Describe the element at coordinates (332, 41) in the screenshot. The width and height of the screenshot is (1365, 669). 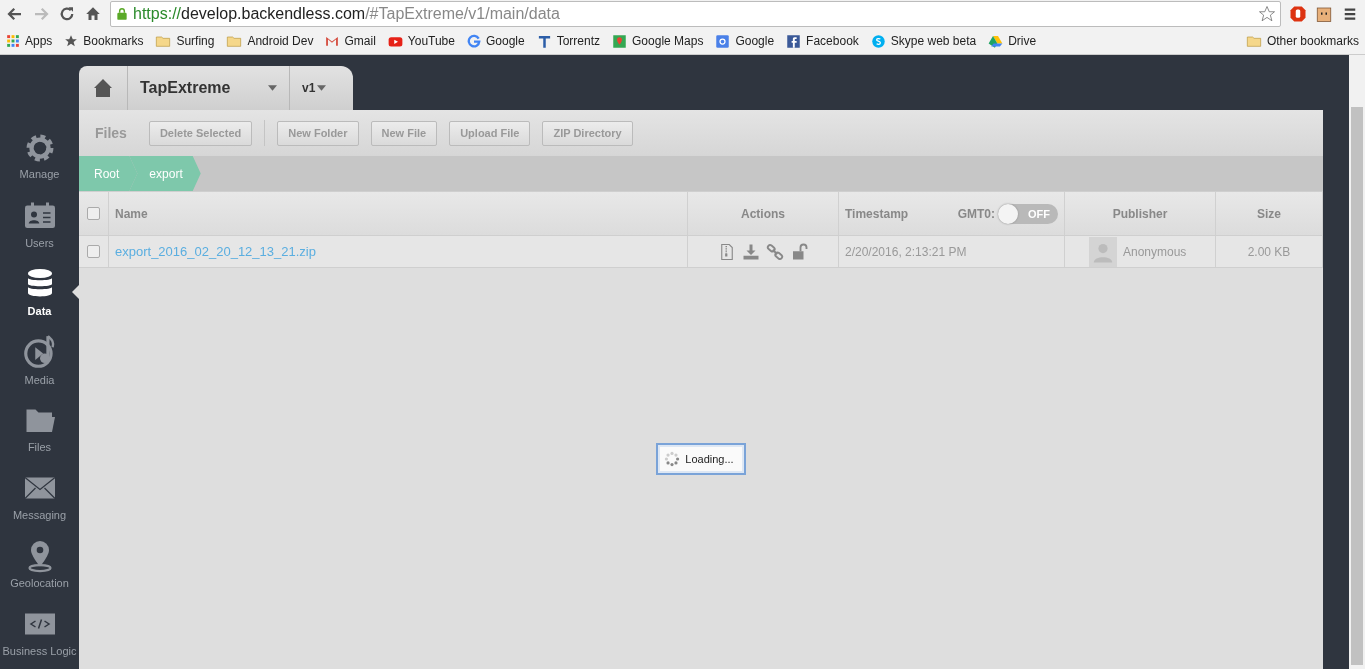
I see `envelope-icon` at that location.